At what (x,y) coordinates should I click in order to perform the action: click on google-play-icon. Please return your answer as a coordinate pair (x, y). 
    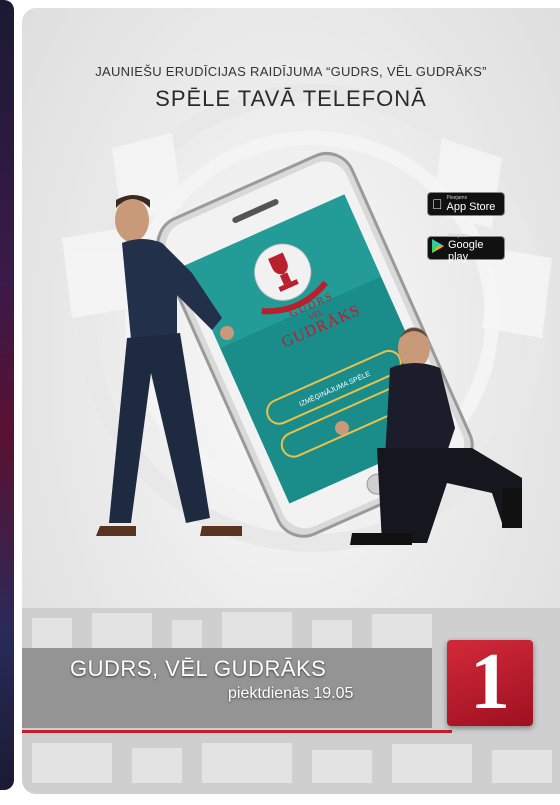
    Looking at the image, I should click on (438, 248).